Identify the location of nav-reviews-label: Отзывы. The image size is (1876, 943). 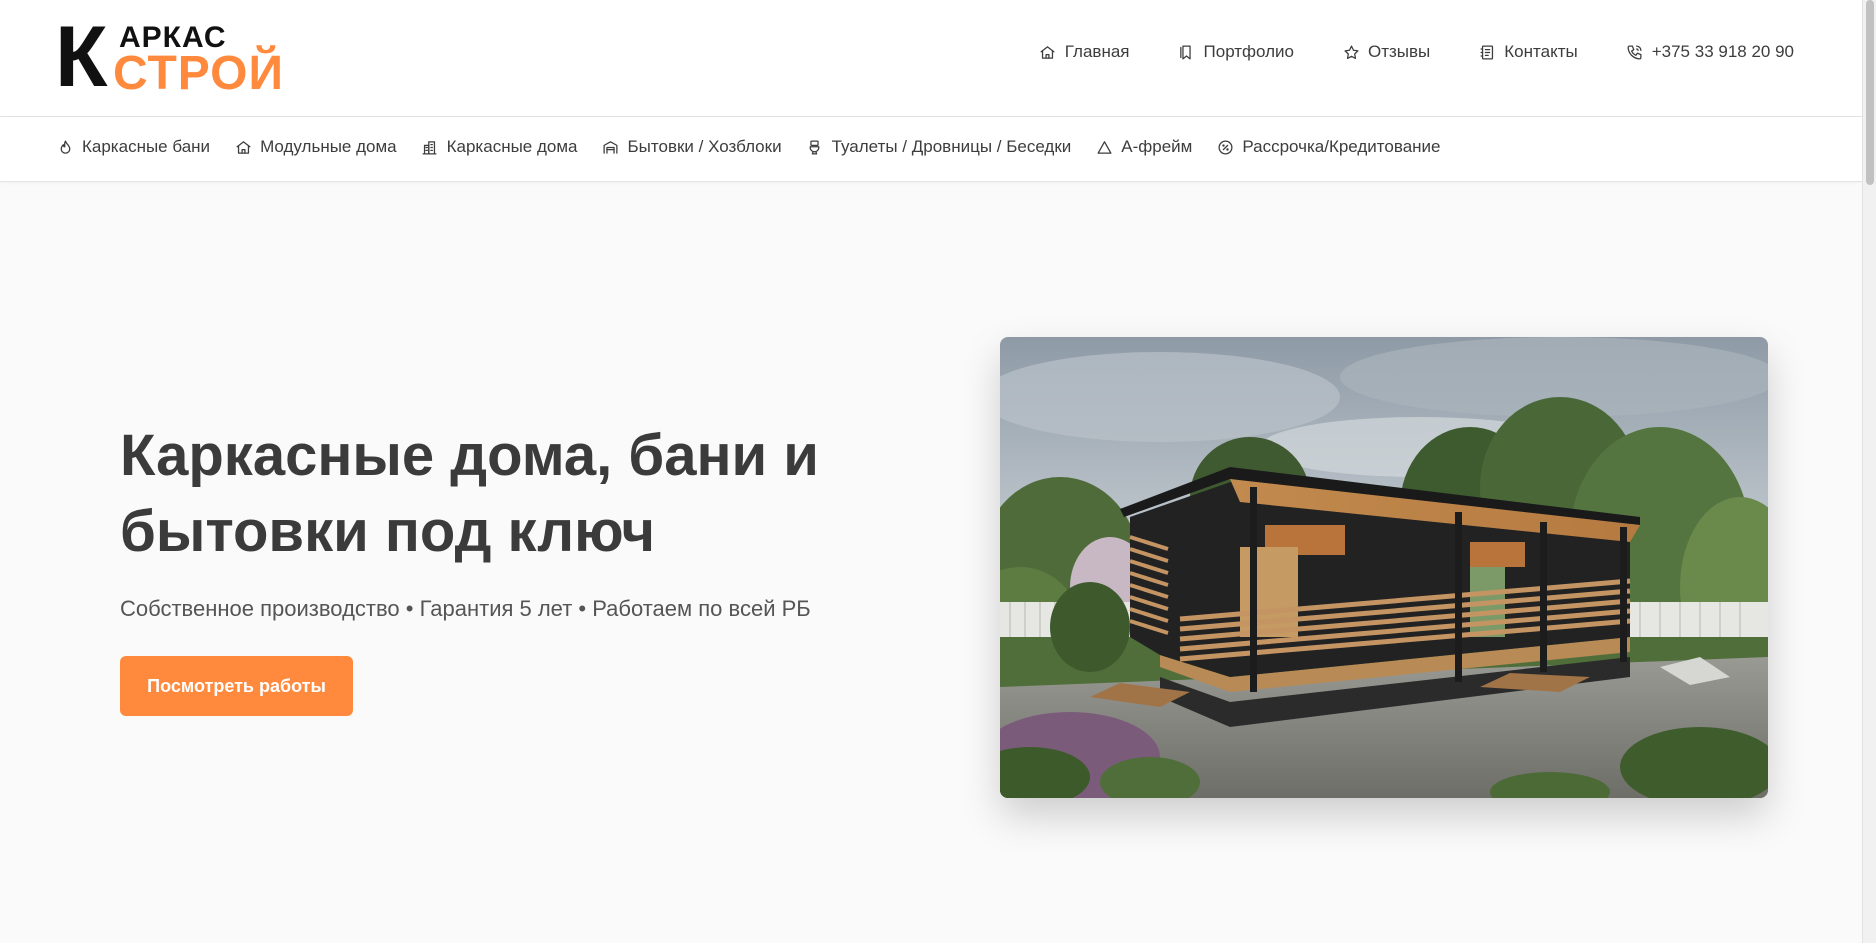
(1399, 51).